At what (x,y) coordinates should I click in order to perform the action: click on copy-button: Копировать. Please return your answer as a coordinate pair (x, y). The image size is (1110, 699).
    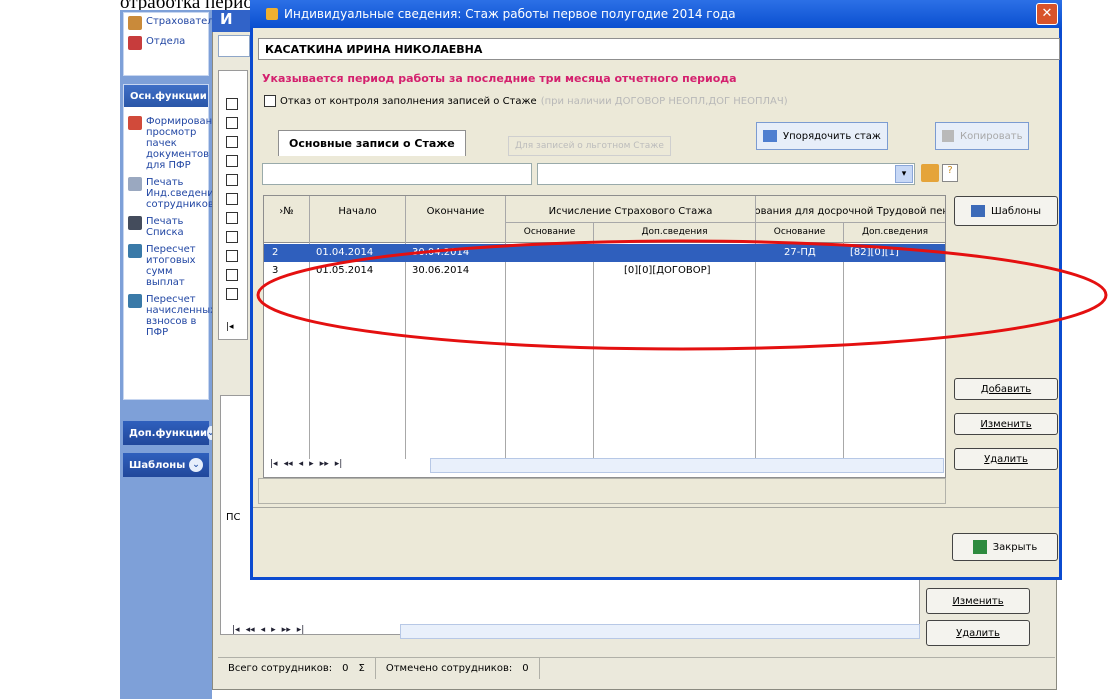
    Looking at the image, I should click on (982, 136).